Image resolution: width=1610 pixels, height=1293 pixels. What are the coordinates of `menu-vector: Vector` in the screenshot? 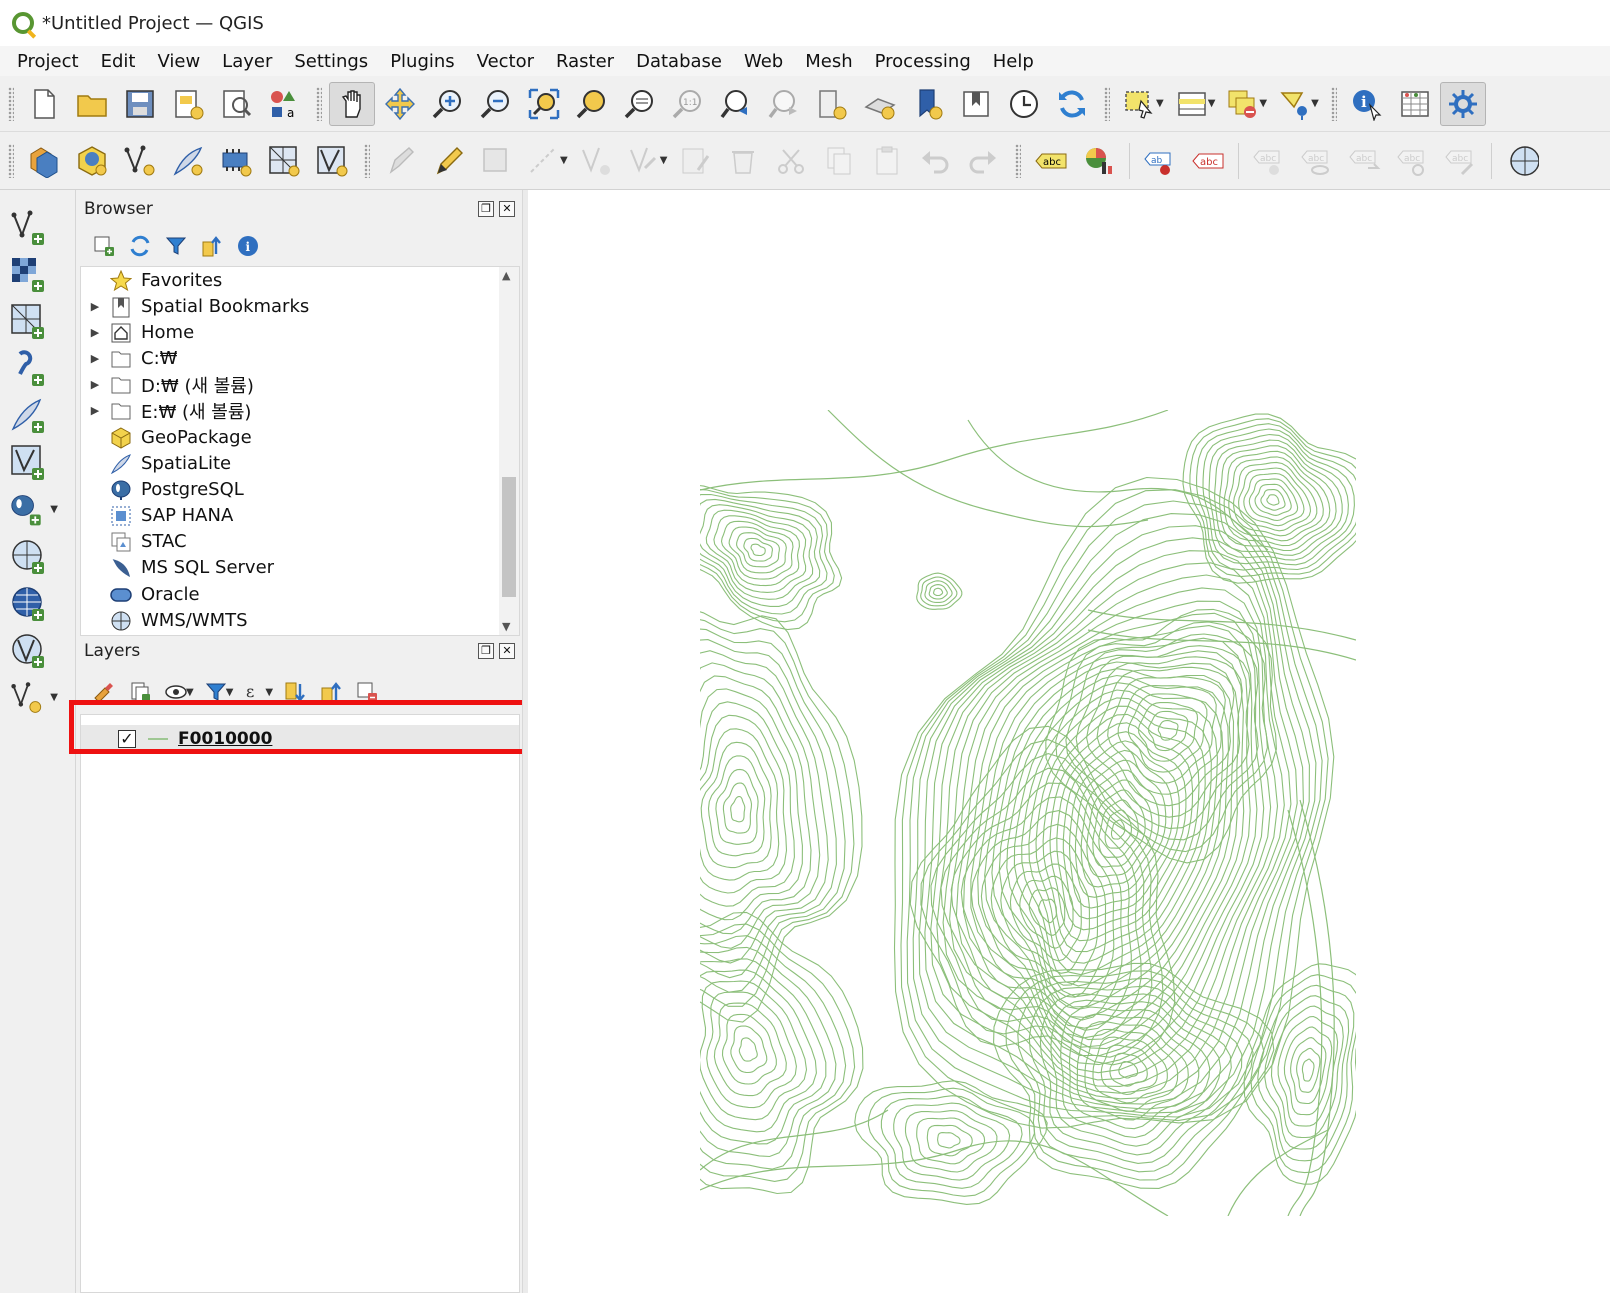 It's located at (505, 61).